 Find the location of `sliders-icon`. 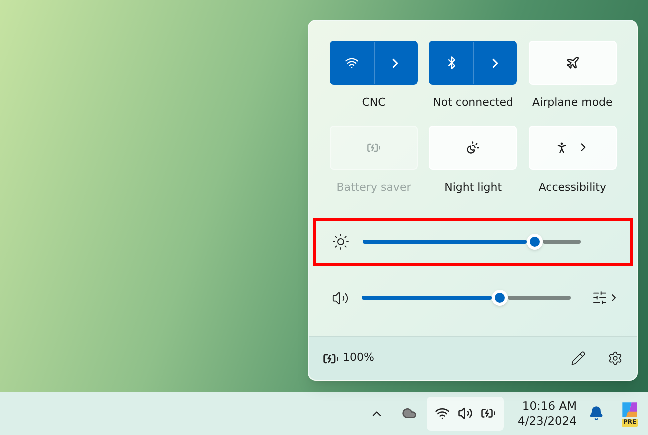

sliders-icon is located at coordinates (600, 298).